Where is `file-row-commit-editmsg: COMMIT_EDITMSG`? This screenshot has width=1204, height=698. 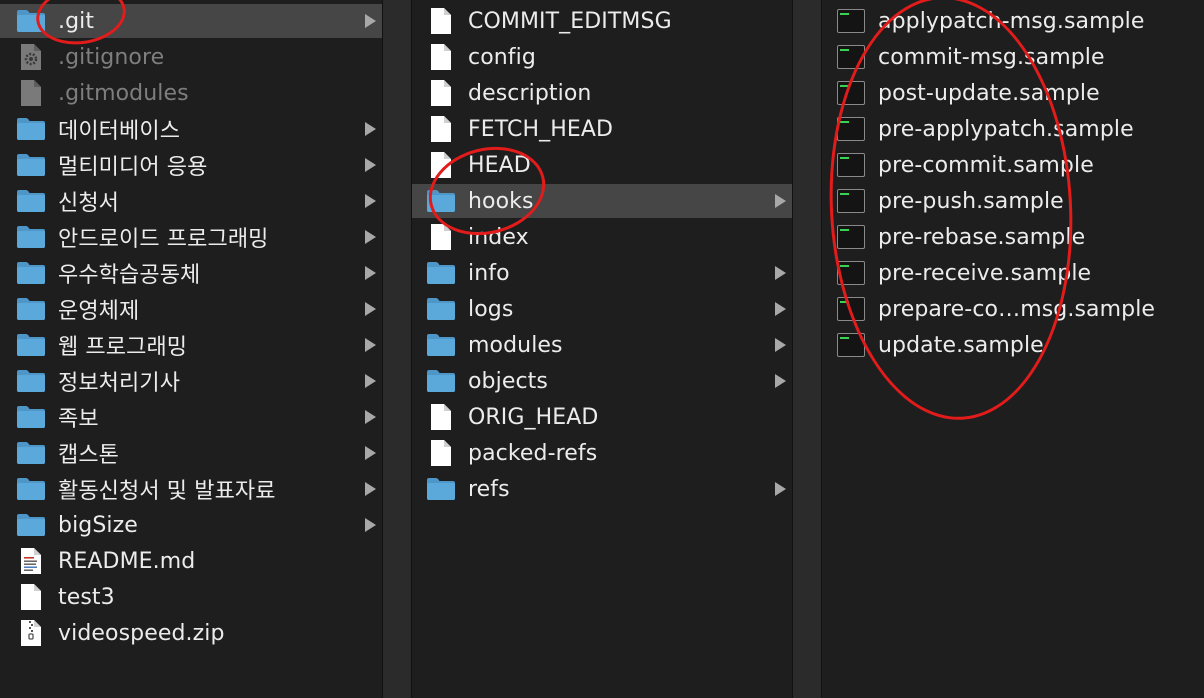 file-row-commit-editmsg: COMMIT_EDITMSG is located at coordinates (602, 21).